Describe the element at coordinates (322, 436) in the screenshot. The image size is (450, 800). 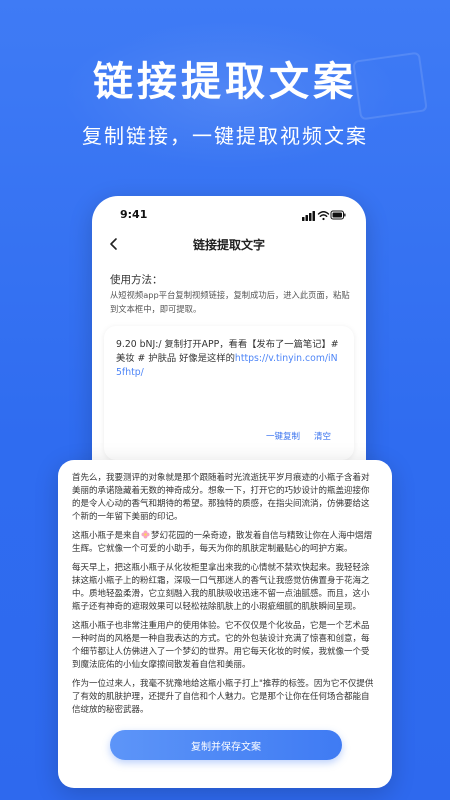
I see `clear-button: 清空` at that location.